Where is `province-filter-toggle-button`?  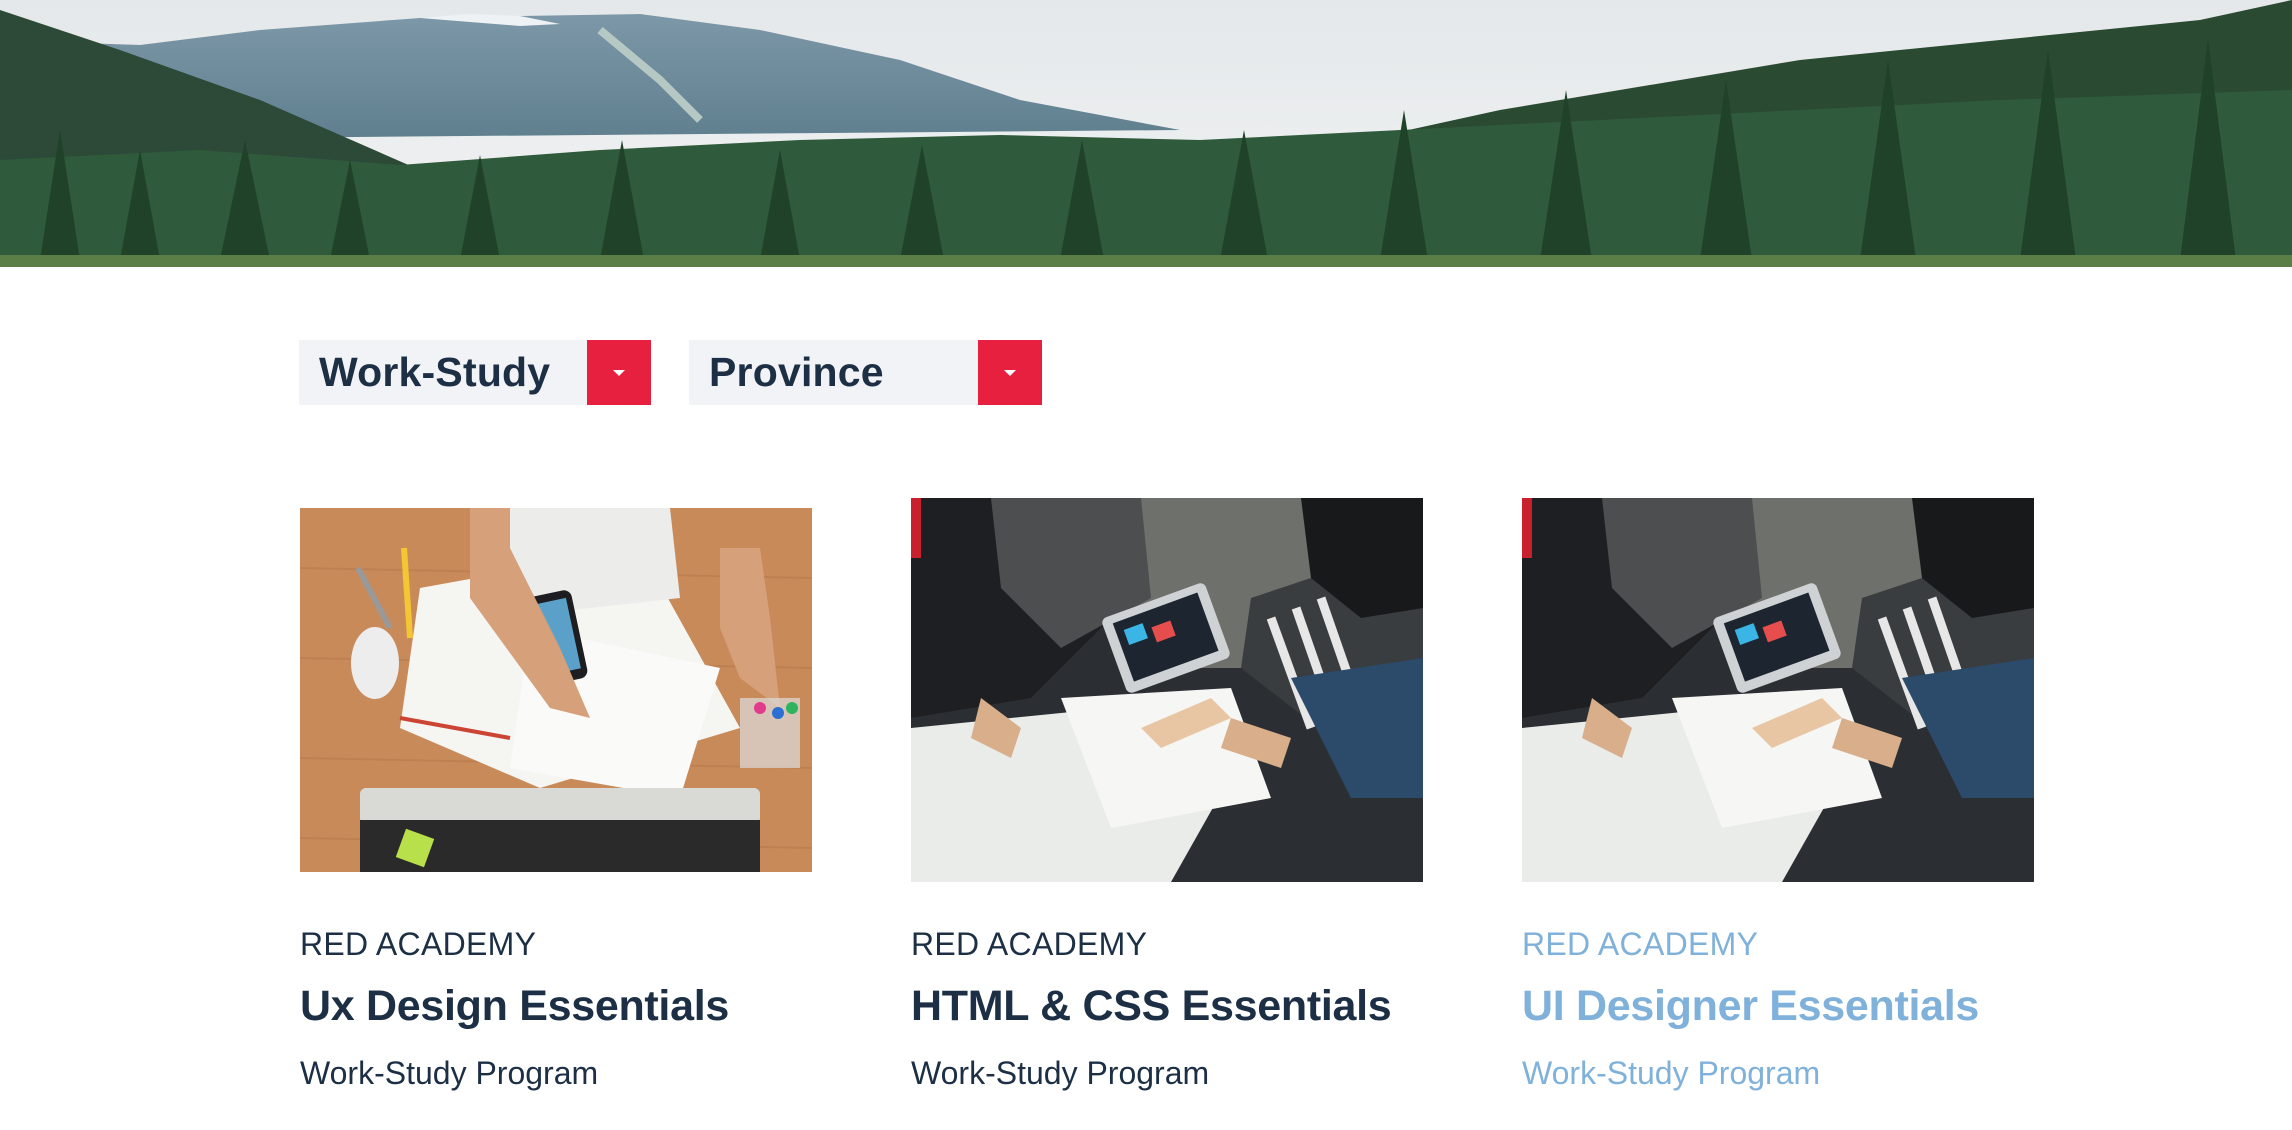 province-filter-toggle-button is located at coordinates (1010, 372).